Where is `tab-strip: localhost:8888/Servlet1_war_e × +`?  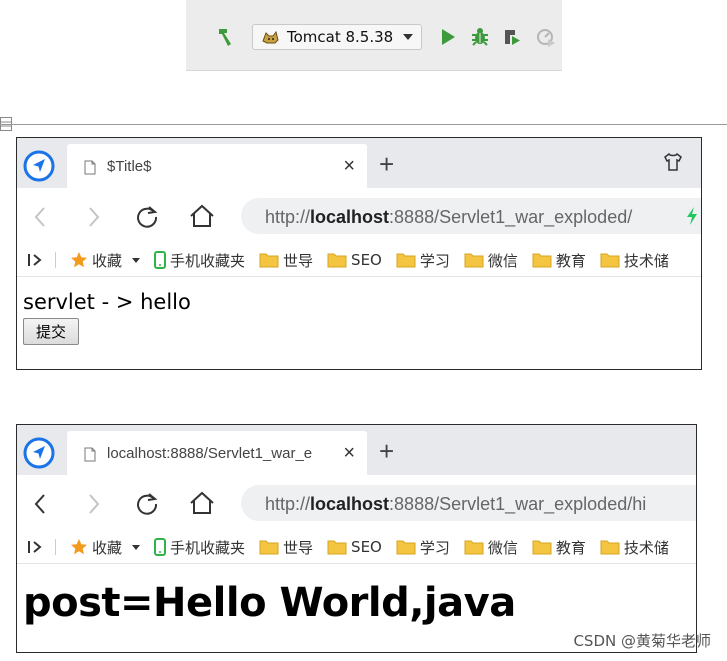
tab-strip: localhost:8888/Servlet1_war_e × + is located at coordinates (356, 450).